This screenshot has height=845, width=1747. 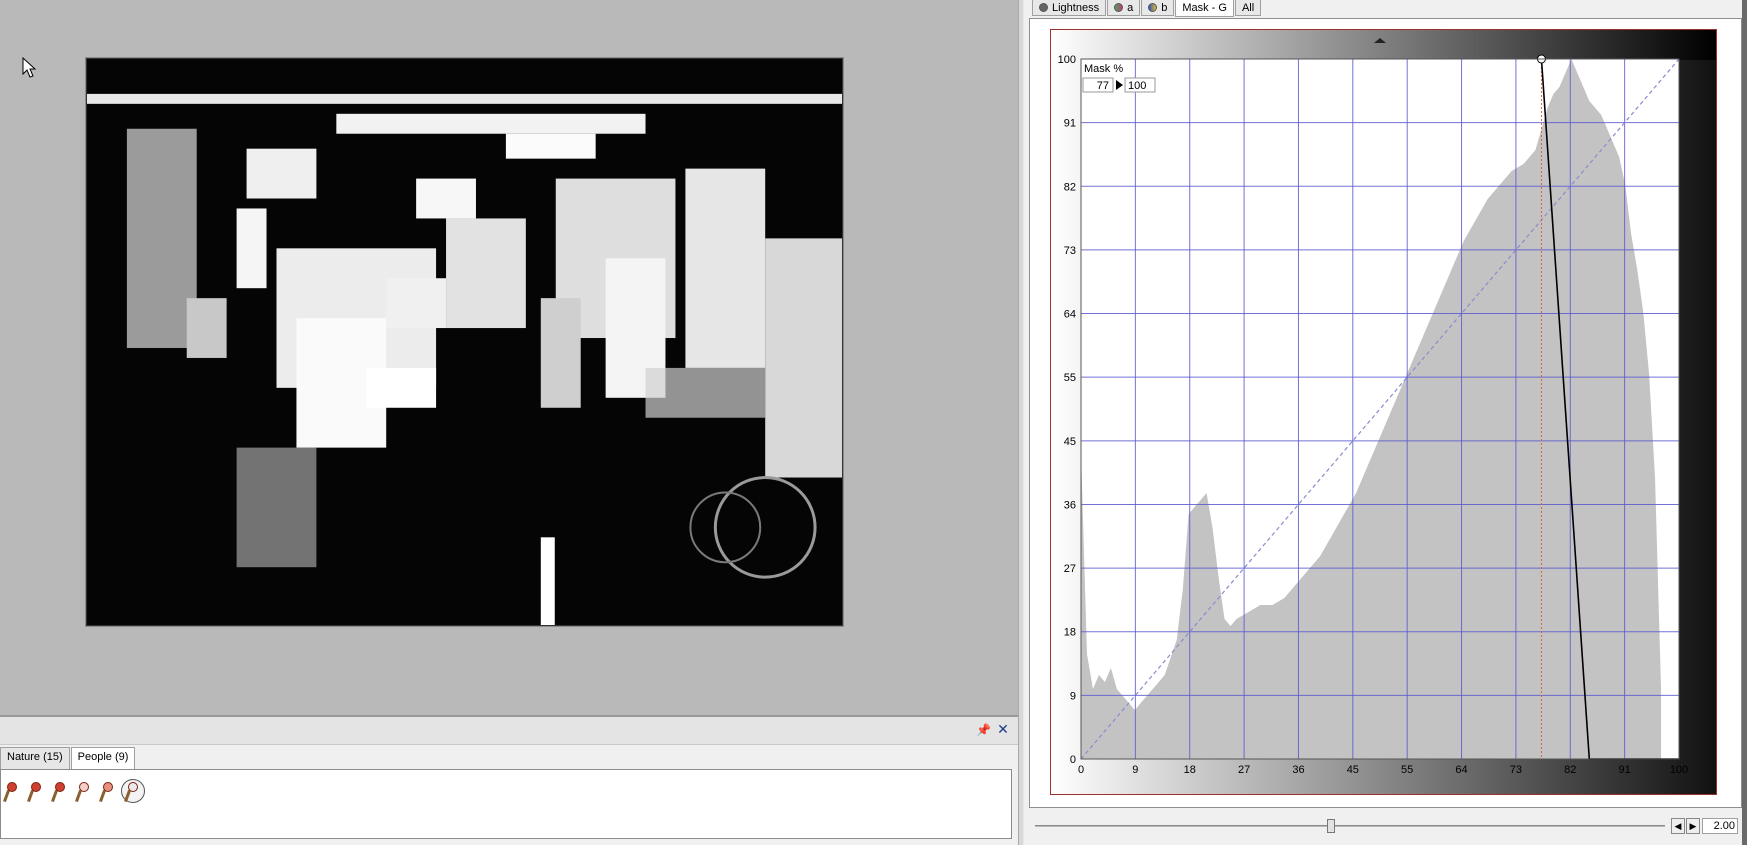 I want to click on y-tick-label: 73, so click(x=1070, y=251).